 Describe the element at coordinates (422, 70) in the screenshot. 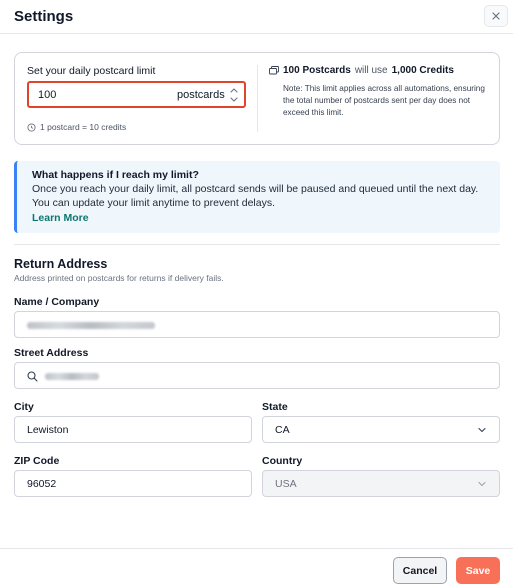

I see `summary-credits: 1,000 Credits` at that location.